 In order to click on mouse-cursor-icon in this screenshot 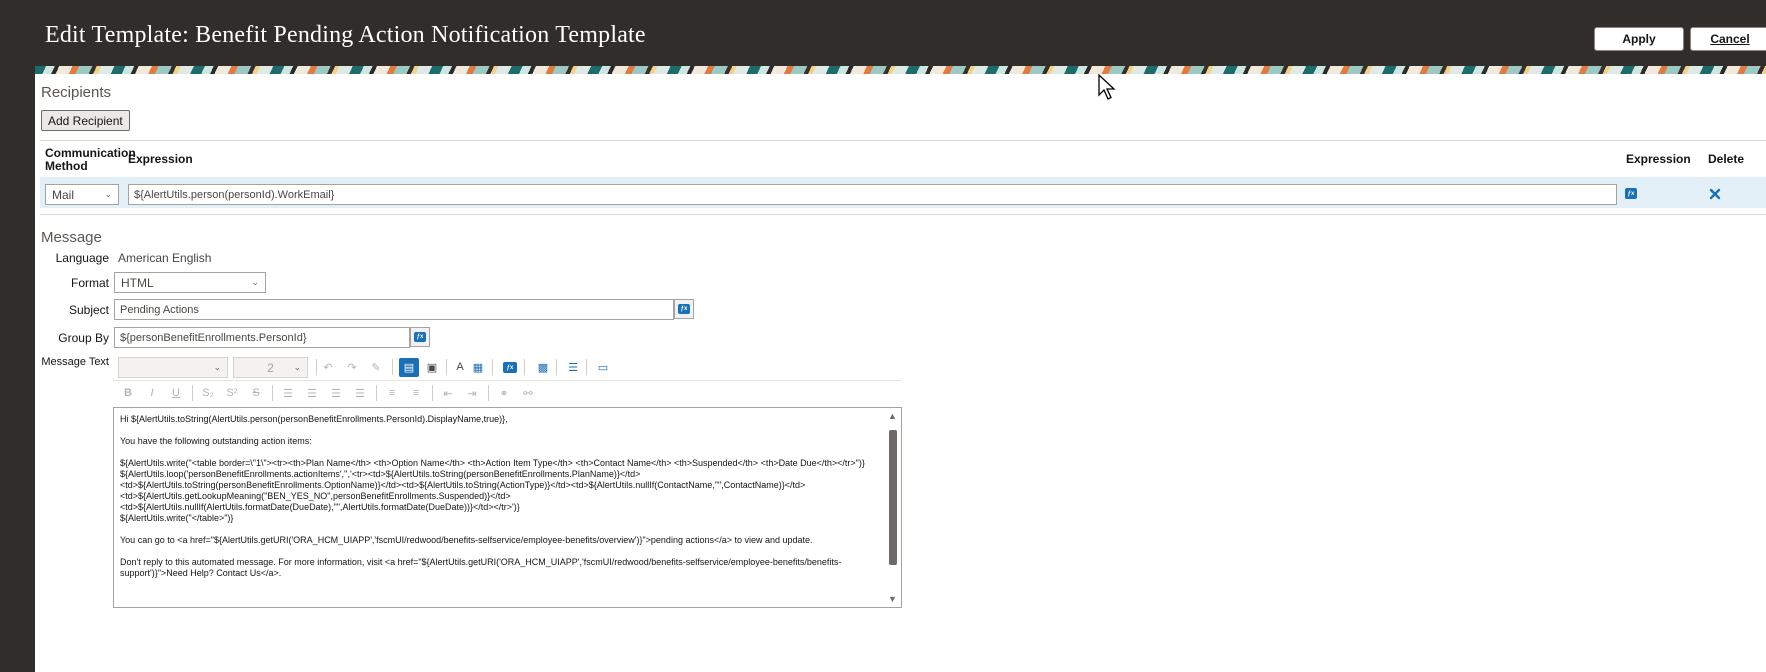, I will do `click(1107, 87)`.